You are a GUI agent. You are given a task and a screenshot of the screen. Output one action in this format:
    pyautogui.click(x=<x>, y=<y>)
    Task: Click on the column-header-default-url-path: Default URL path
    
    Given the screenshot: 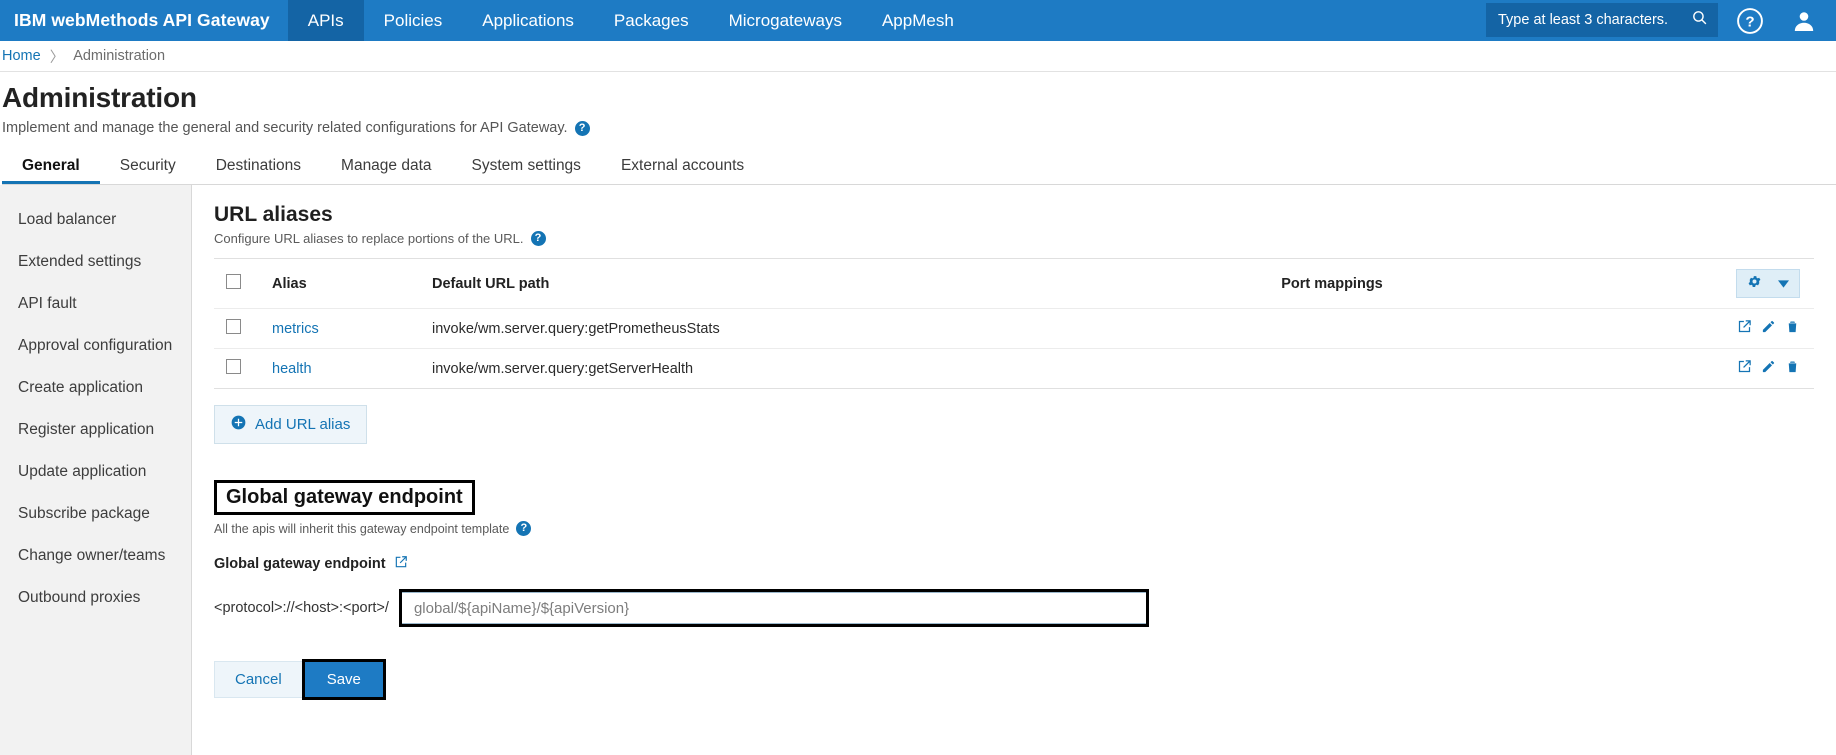 What is the action you would take?
    pyautogui.click(x=792, y=283)
    